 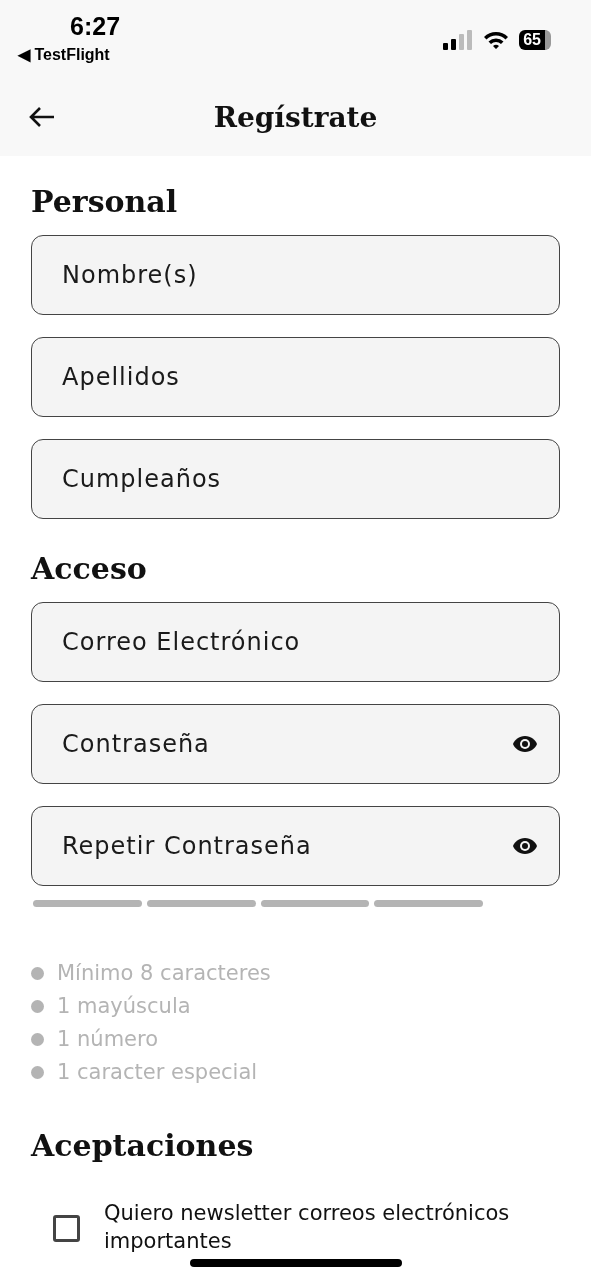 I want to click on requirement-text: 1 mayúscula, so click(x=124, y=1006).